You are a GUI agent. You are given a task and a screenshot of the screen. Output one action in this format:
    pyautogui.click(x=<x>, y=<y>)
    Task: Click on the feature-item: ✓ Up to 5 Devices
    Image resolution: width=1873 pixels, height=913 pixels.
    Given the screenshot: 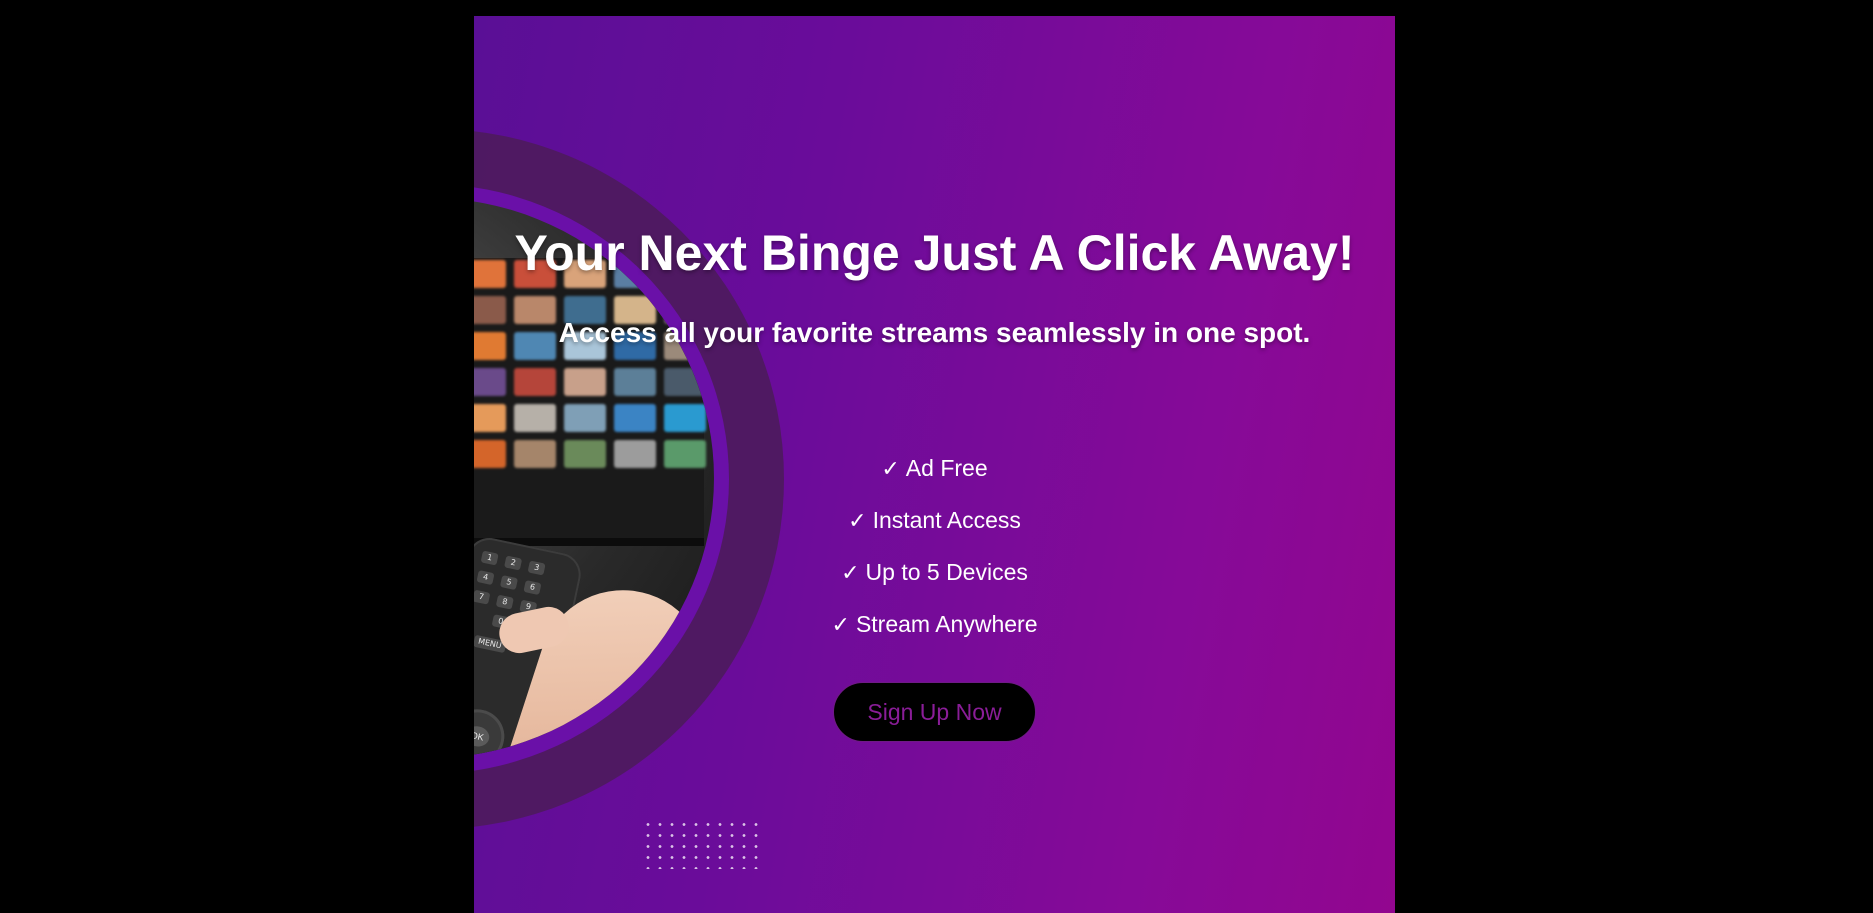 What is the action you would take?
    pyautogui.click(x=934, y=572)
    